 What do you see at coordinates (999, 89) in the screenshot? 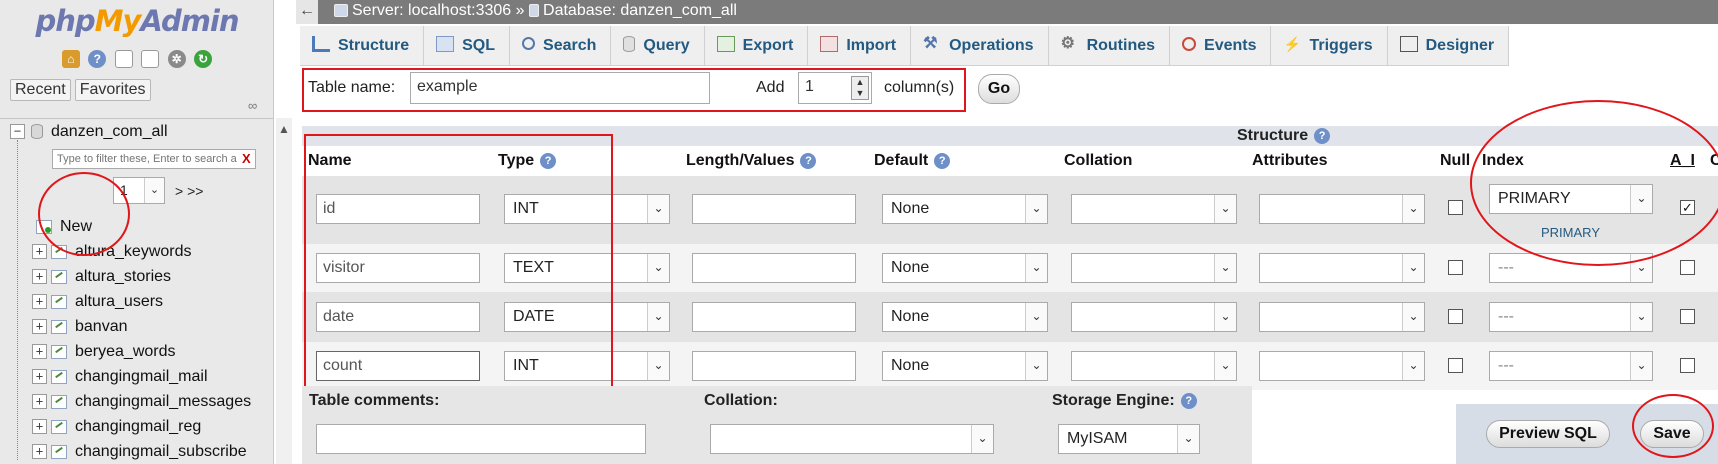
I see `go-button: Go` at bounding box center [999, 89].